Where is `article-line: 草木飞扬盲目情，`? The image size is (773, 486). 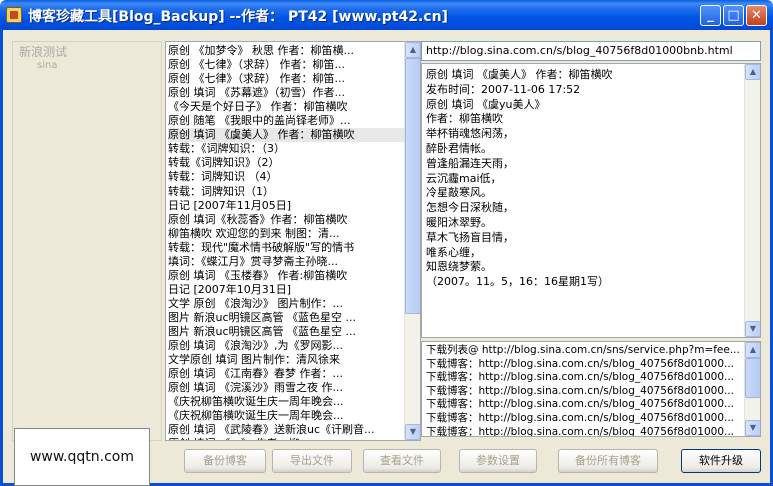 article-line: 草木飞扬盲目情， is located at coordinates (470, 237).